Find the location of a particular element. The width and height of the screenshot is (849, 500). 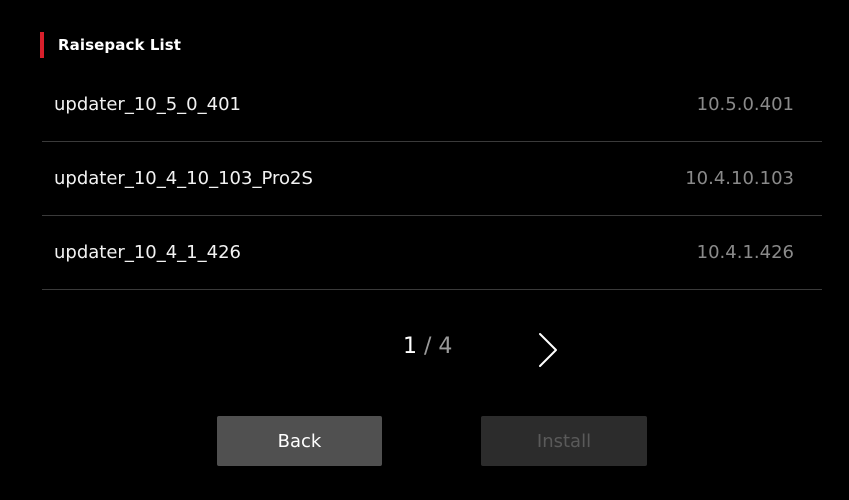

package-version: 10.4.10.103 is located at coordinates (739, 178).